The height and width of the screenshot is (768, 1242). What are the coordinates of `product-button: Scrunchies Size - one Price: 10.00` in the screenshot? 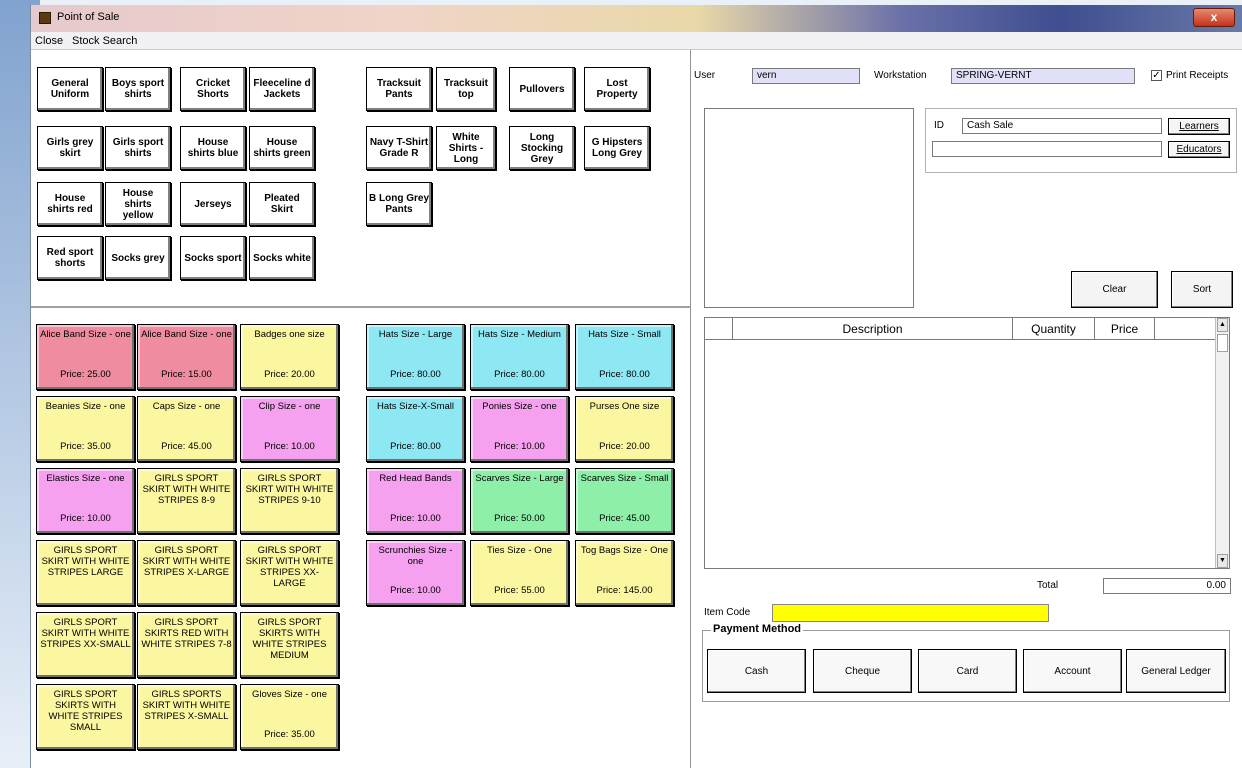 It's located at (415, 573).